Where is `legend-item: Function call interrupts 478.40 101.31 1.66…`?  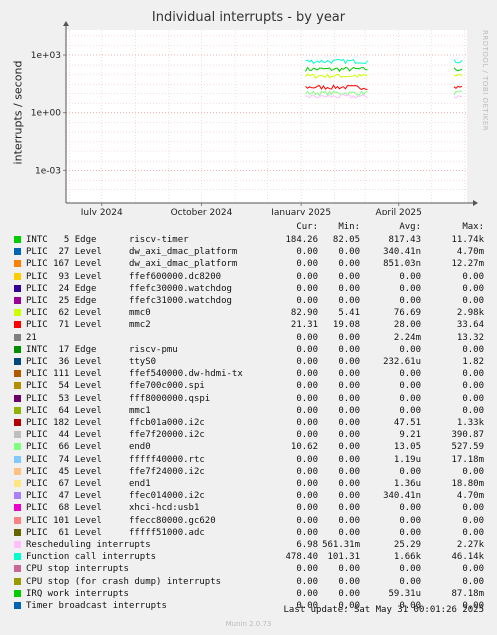
legend-item: Function call interrupts 478.40 101.31 1.66… is located at coordinates (249, 557).